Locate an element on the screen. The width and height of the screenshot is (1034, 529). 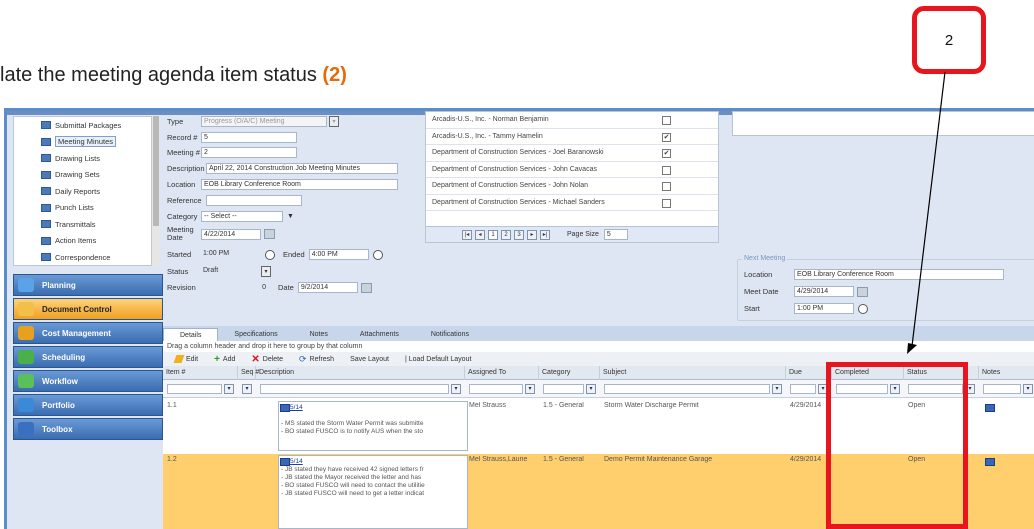
nav-item: Document Control is located at coordinates (88, 309).